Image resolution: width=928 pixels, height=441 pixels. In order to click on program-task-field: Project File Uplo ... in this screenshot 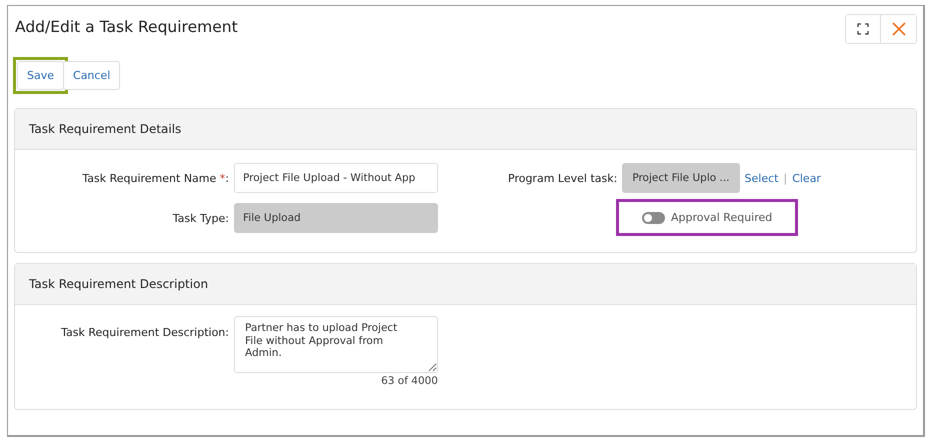, I will do `click(681, 178)`.